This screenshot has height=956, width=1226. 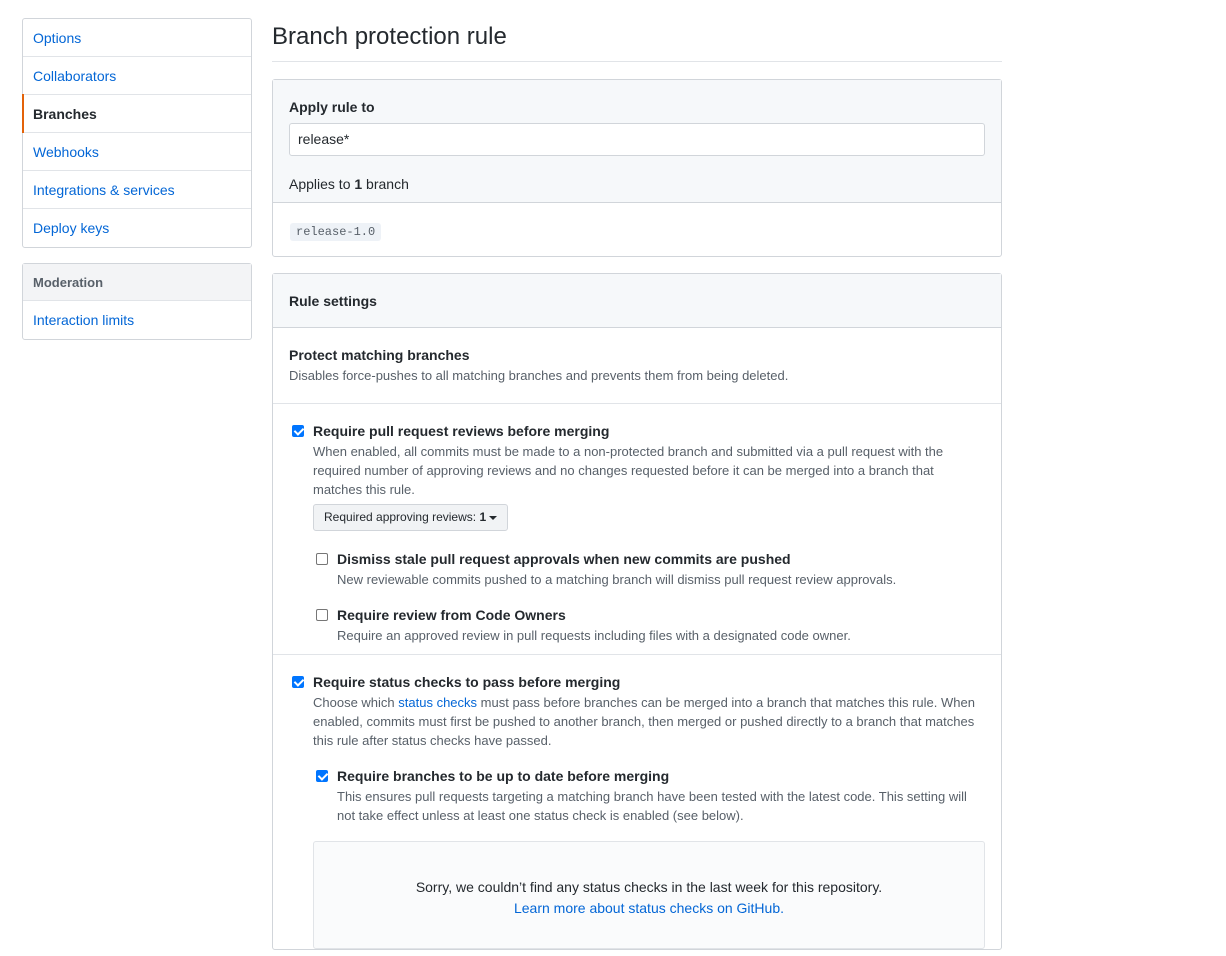 I want to click on approving-reviews-value: 1, so click(x=483, y=517).